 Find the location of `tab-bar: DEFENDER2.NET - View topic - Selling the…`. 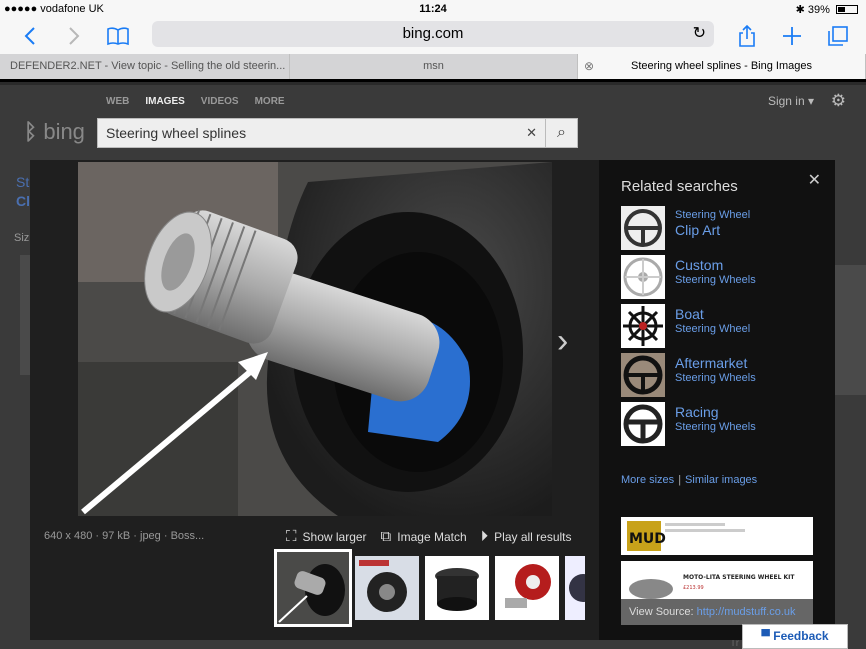

tab-bar: DEFENDER2.NET - View topic - Selling the… is located at coordinates (433, 68).